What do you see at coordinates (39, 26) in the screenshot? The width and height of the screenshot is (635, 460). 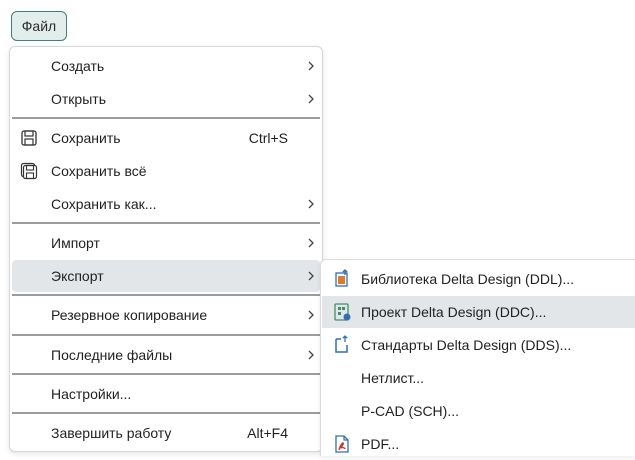 I see `file-menu-button: Файл` at bounding box center [39, 26].